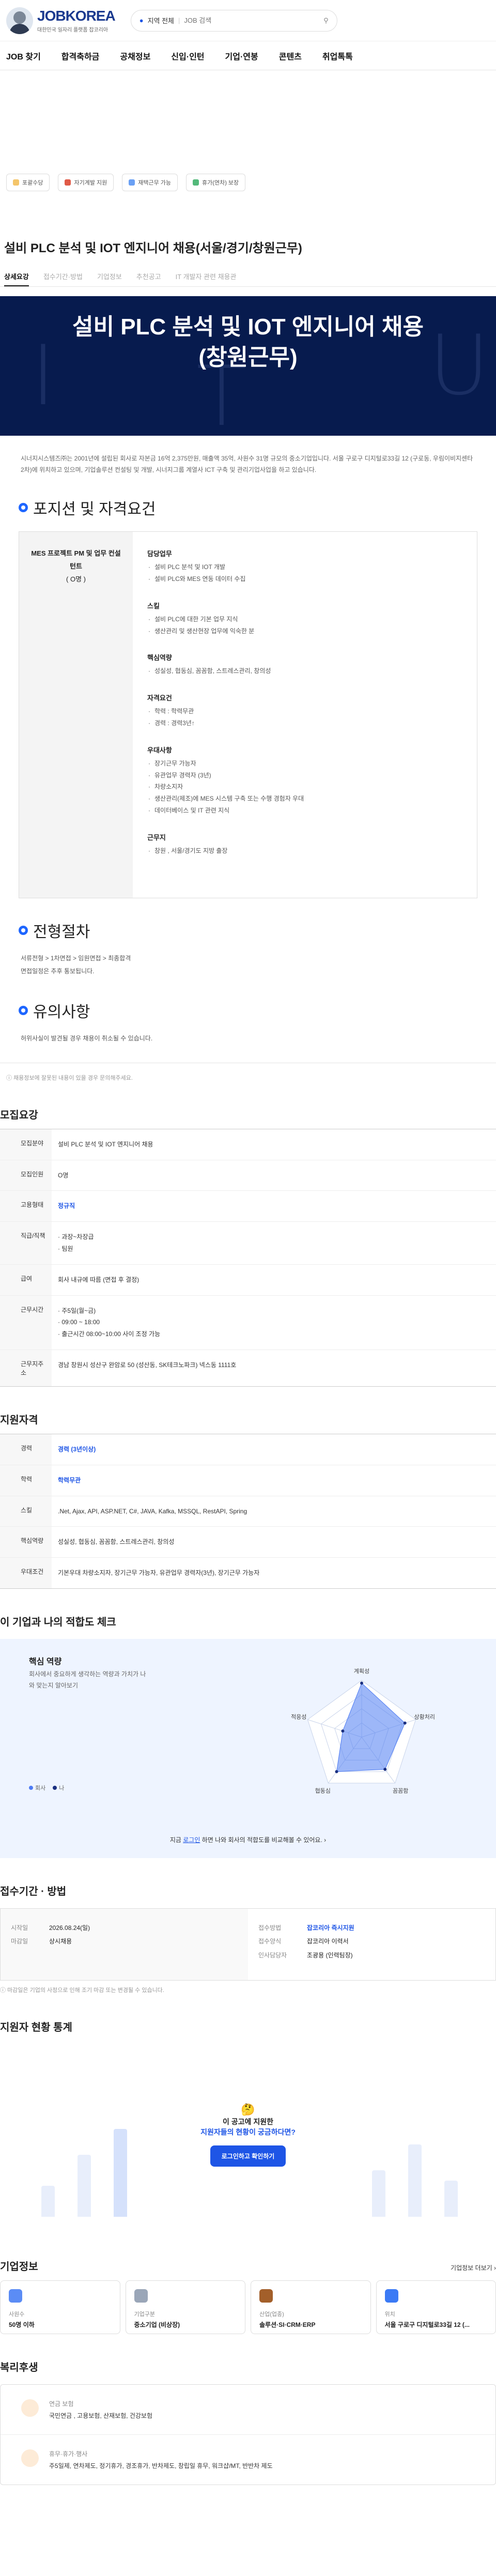 The height and width of the screenshot is (2576, 496). What do you see at coordinates (305, 626) in the screenshot?
I see `group-list: 설비 PLC에 대한 기본 업무 지식생산관리 및 생산현장 업무에 익숙한 분` at bounding box center [305, 626].